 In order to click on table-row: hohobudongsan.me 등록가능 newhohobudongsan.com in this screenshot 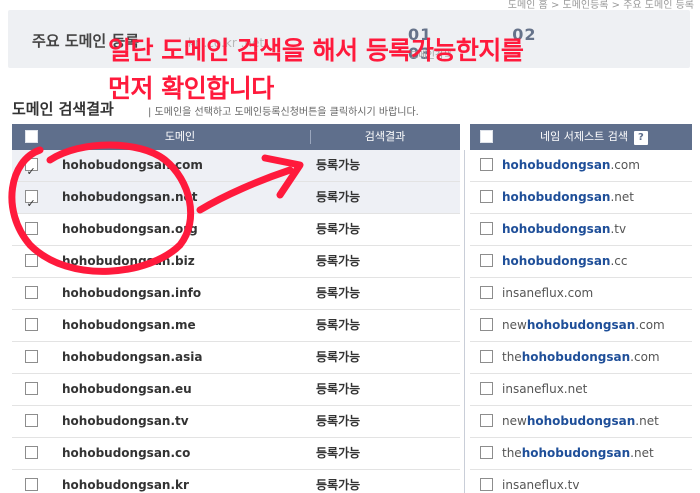, I will do `click(352, 326)`.